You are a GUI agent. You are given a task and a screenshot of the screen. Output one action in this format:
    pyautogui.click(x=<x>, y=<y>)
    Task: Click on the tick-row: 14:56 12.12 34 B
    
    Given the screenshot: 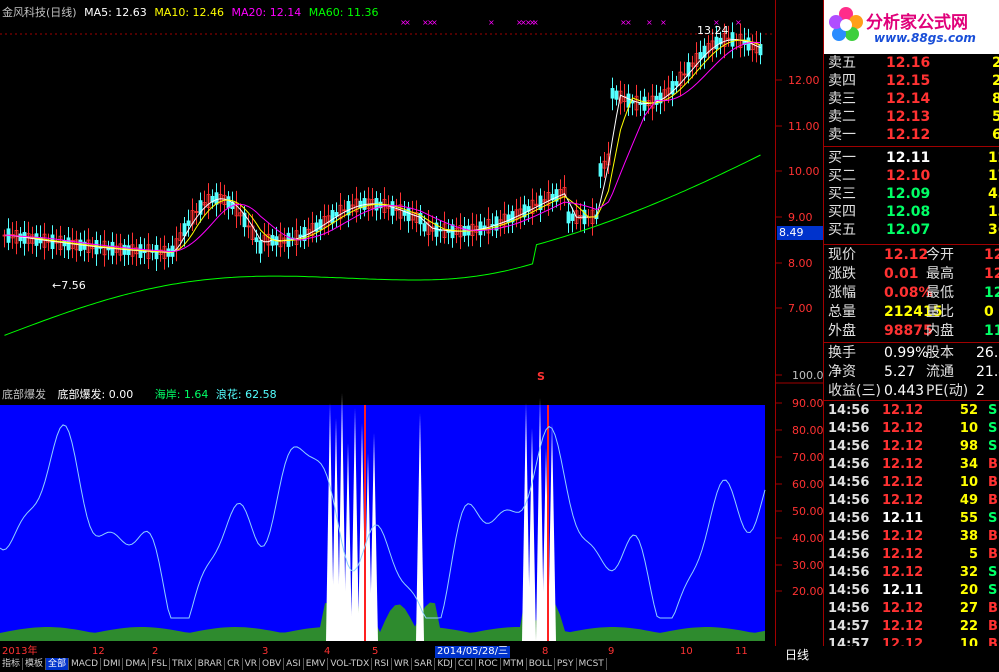 What is the action you would take?
    pyautogui.click(x=913, y=465)
    